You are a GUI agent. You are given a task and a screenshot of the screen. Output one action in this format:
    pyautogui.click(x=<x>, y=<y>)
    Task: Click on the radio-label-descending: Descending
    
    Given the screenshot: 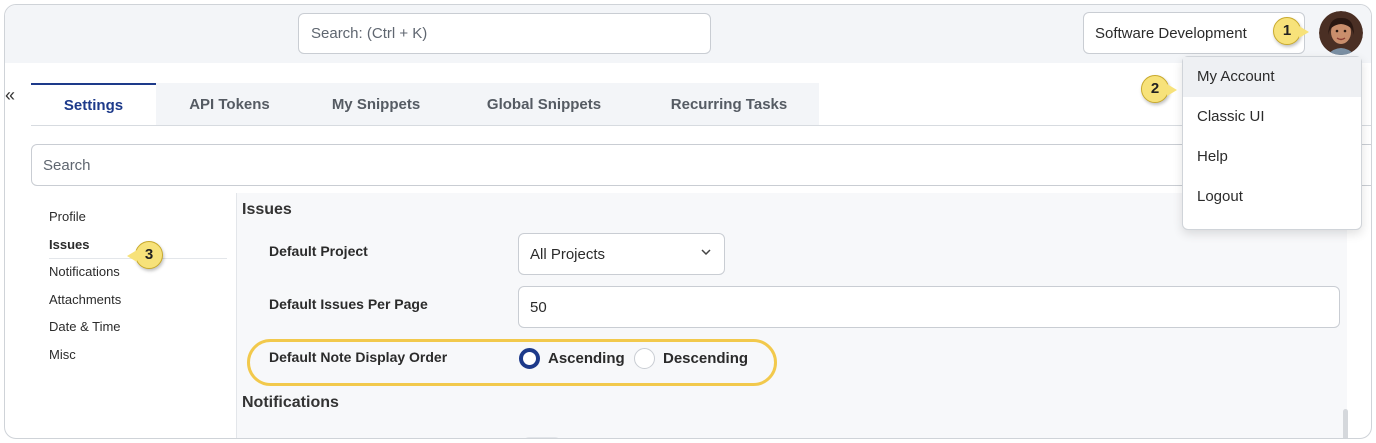 What is the action you would take?
    pyautogui.click(x=705, y=358)
    